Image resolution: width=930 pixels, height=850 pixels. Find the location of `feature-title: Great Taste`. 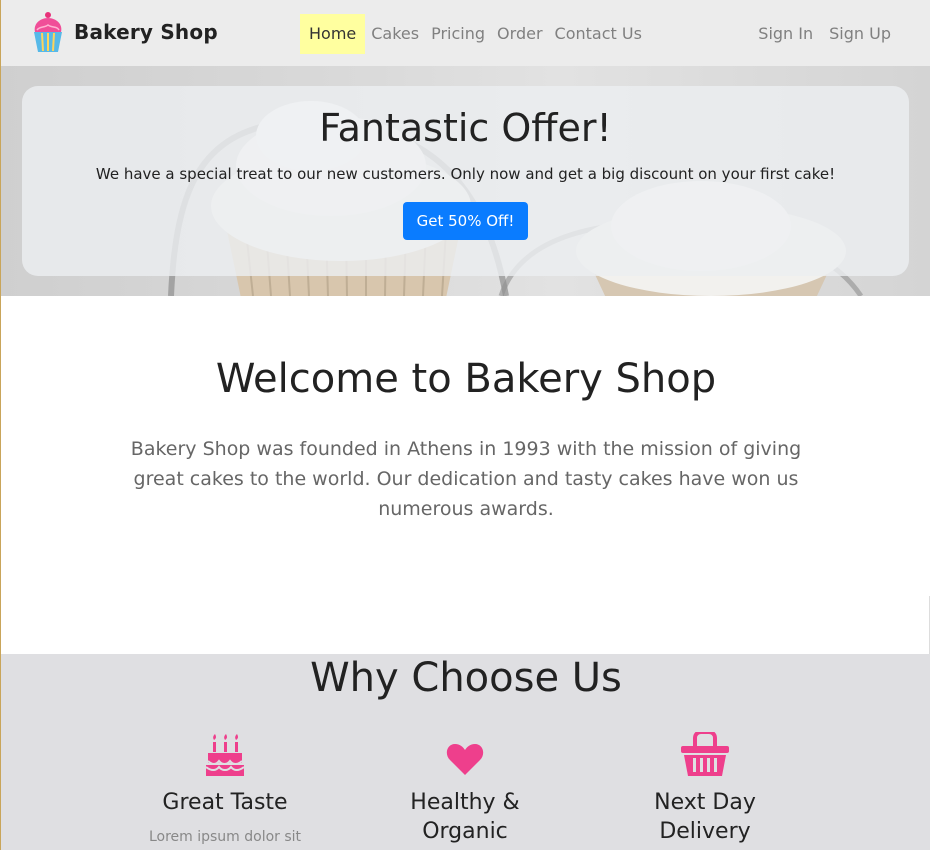

feature-title: Great Taste is located at coordinates (225, 802).